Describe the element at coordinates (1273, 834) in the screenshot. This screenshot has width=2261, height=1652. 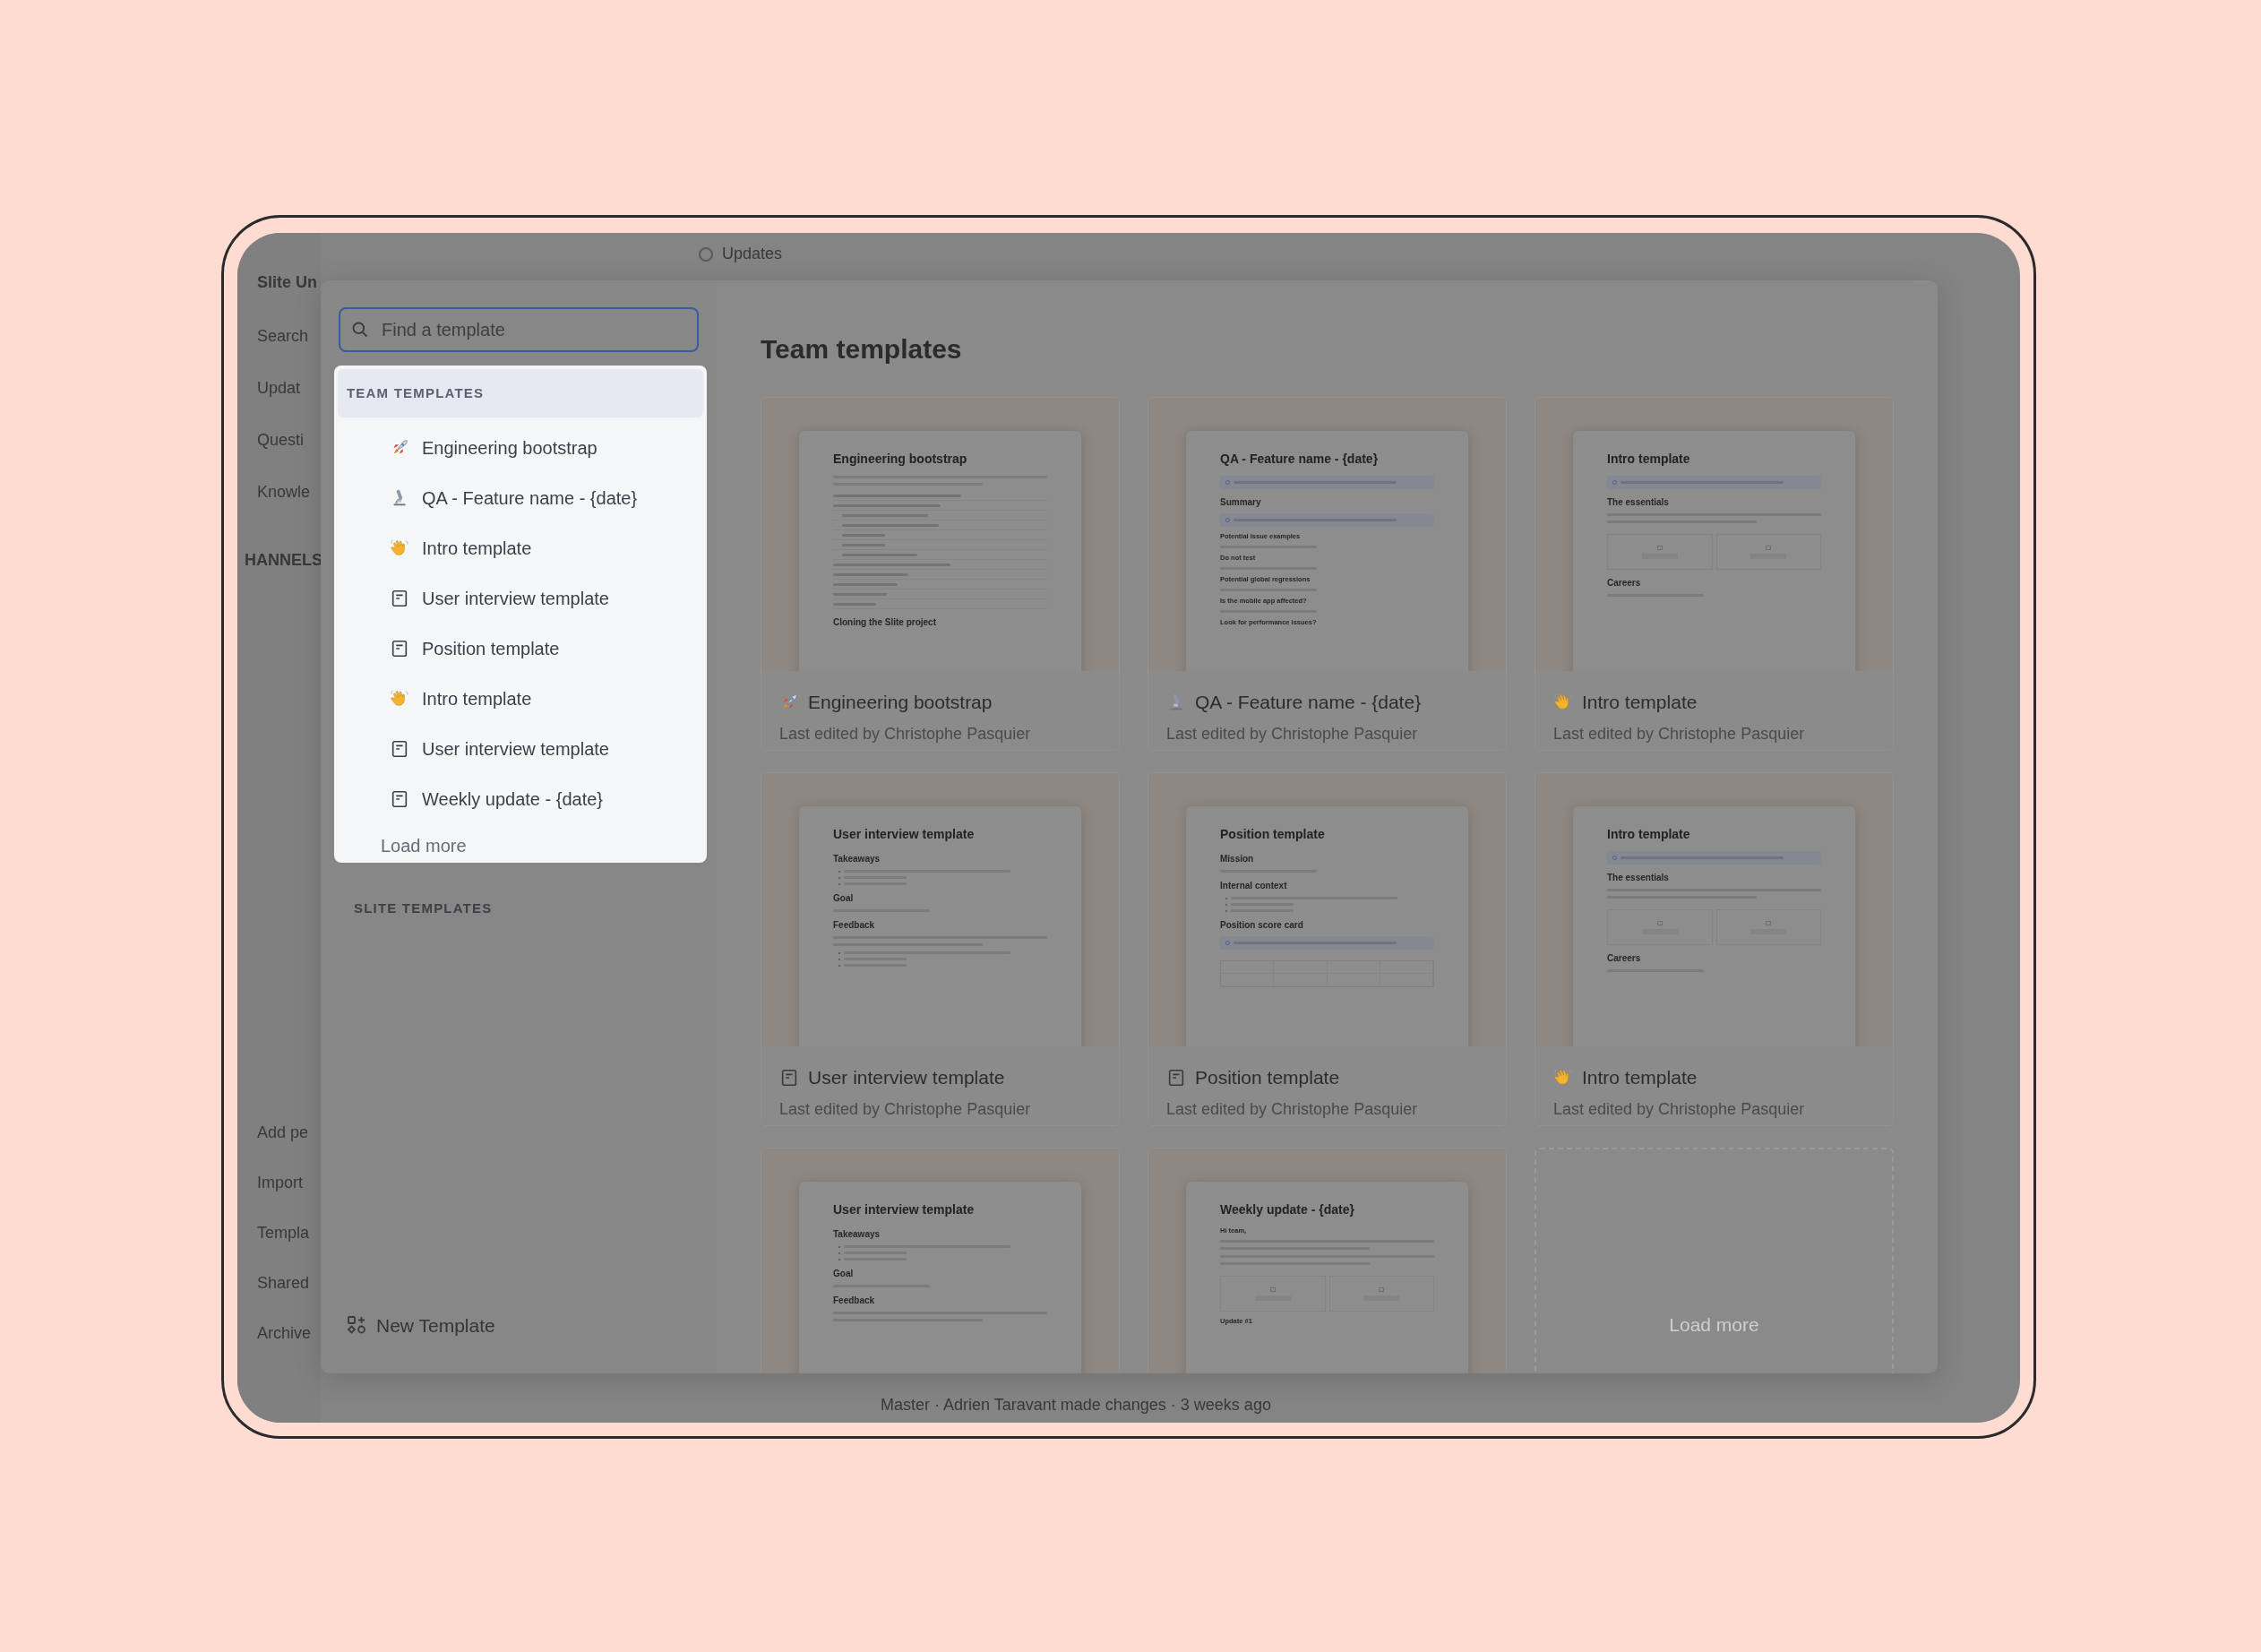
I see `document-title: Position template` at that location.